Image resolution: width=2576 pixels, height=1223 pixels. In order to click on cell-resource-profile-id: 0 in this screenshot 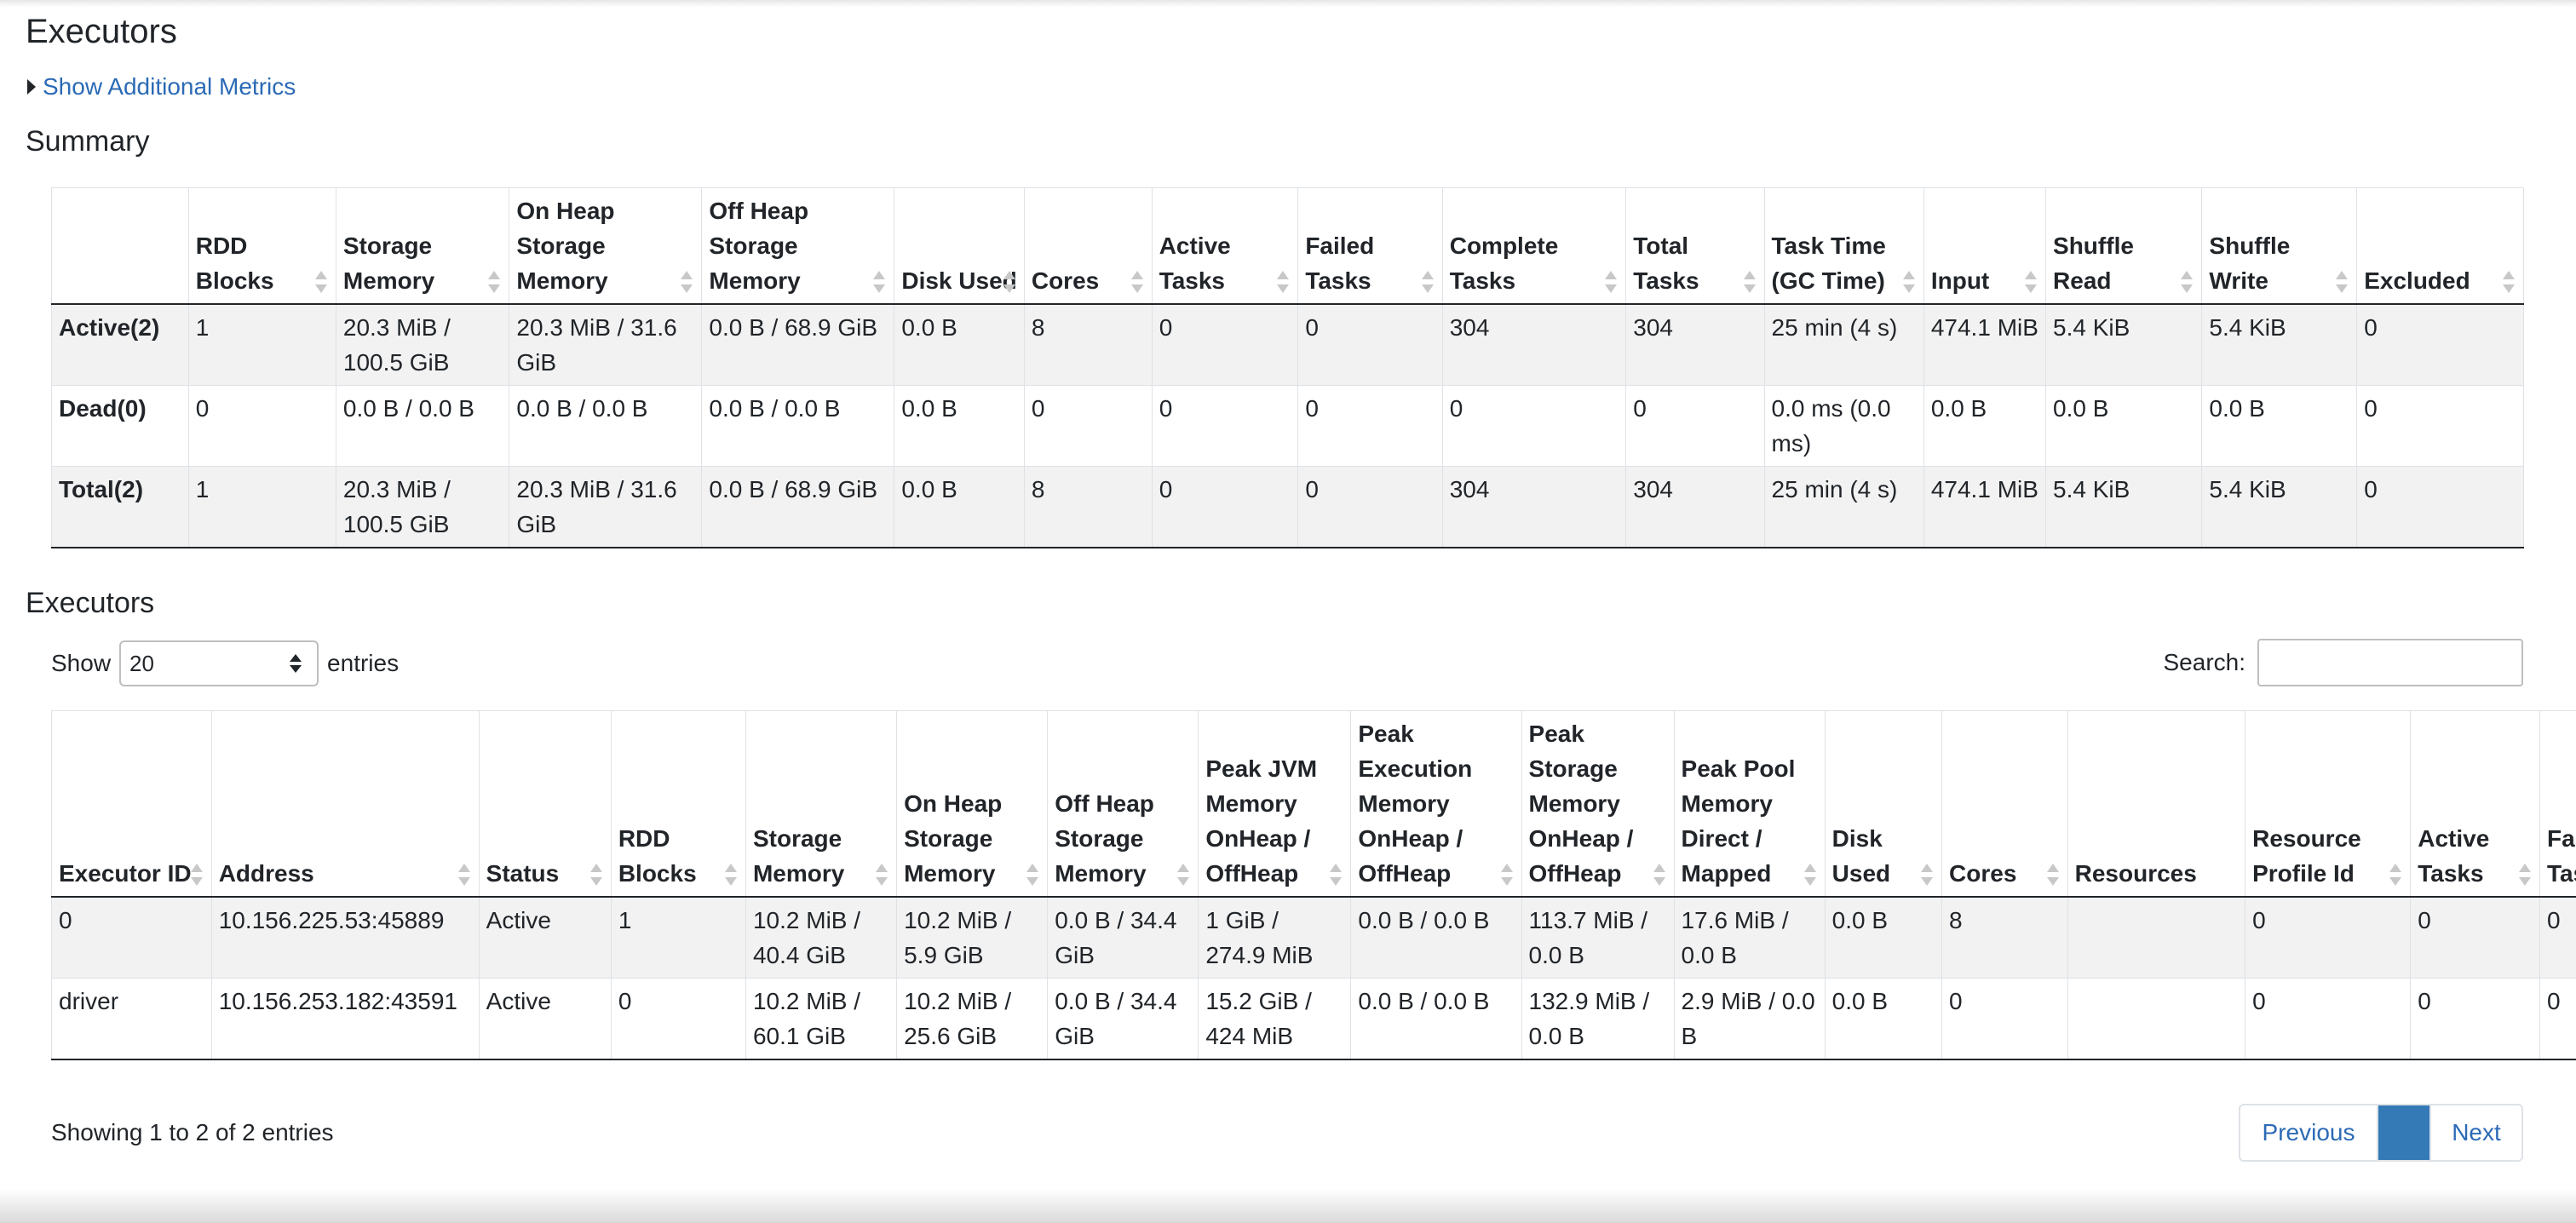, I will do `click(2328, 1019)`.